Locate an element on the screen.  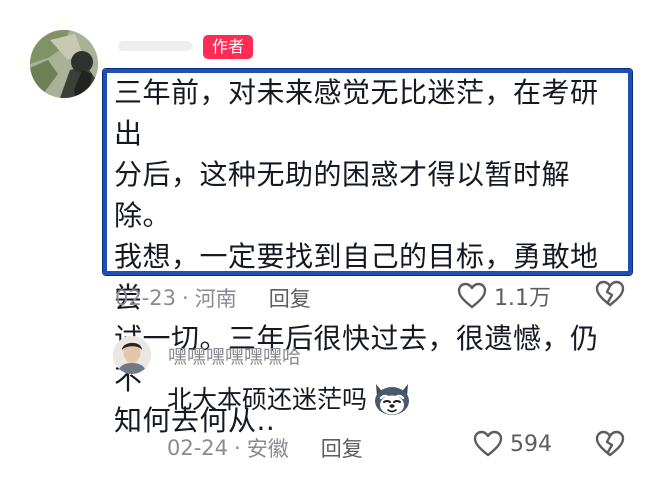
comment-meta: 02-23 · 河南 回复 is located at coordinates (213, 298).